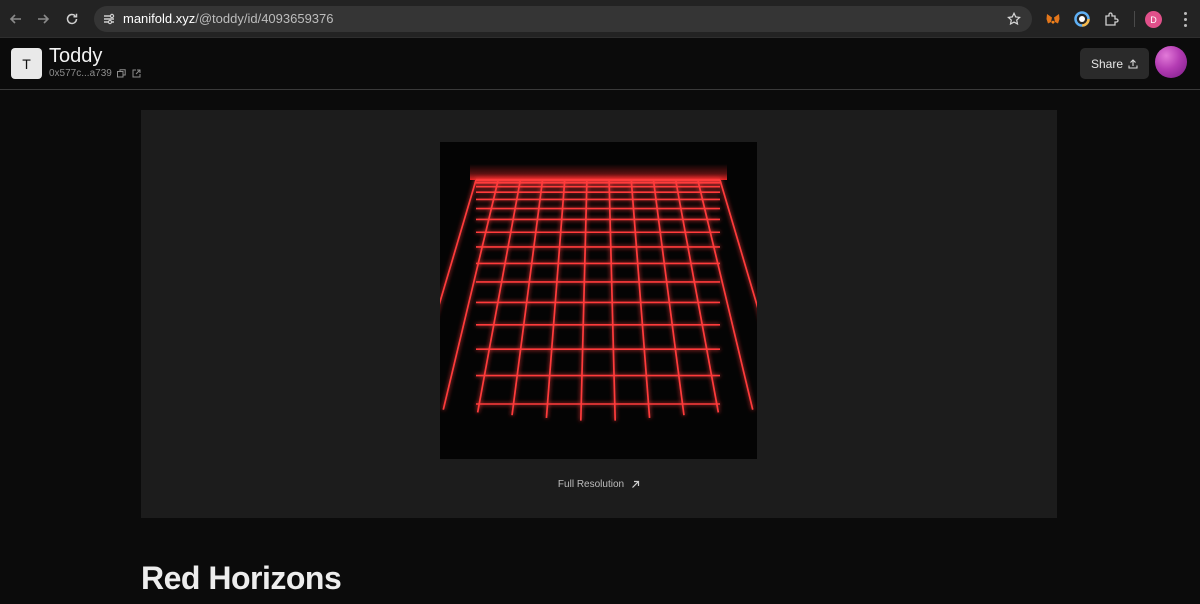  I want to click on external-link-icon, so click(137, 74).